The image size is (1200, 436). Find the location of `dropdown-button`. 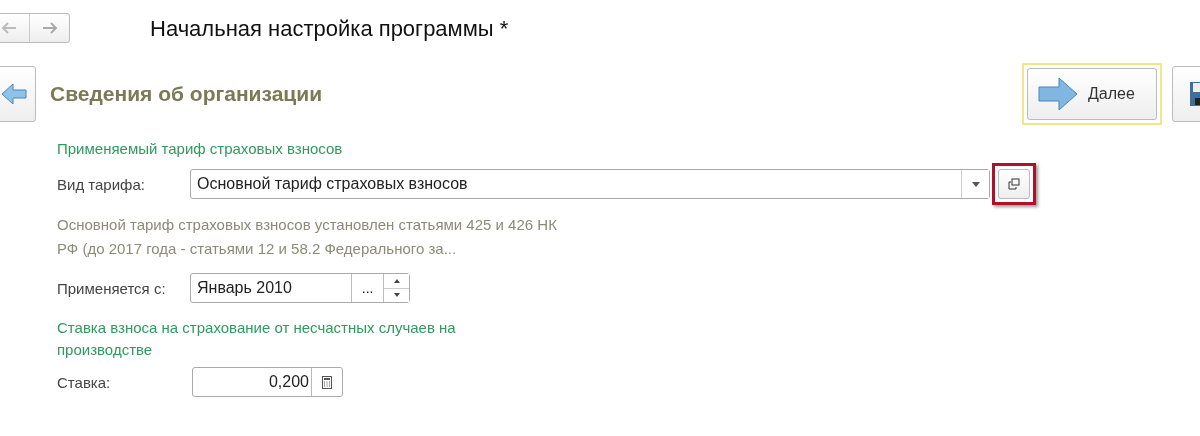

dropdown-button is located at coordinates (975, 184).